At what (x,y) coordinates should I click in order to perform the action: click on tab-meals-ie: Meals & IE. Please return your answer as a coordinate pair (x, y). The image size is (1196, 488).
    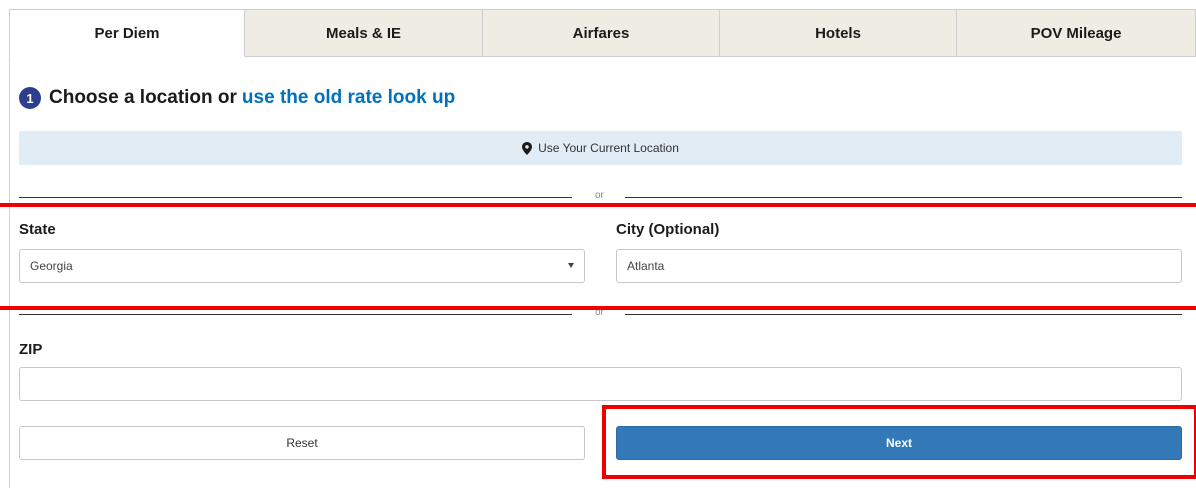
    Looking at the image, I should click on (364, 33).